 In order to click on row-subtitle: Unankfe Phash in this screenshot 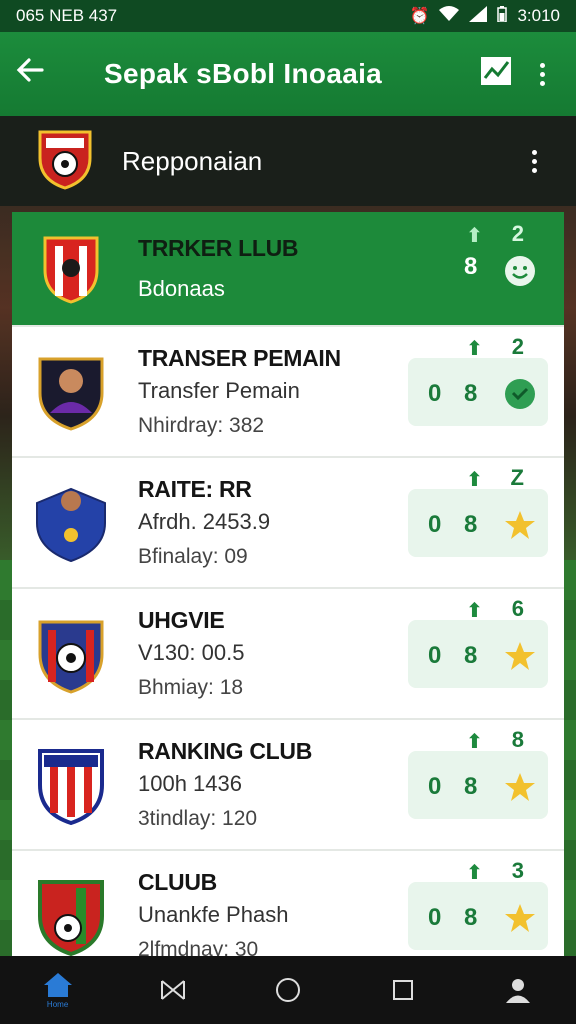, I will do `click(213, 914)`.